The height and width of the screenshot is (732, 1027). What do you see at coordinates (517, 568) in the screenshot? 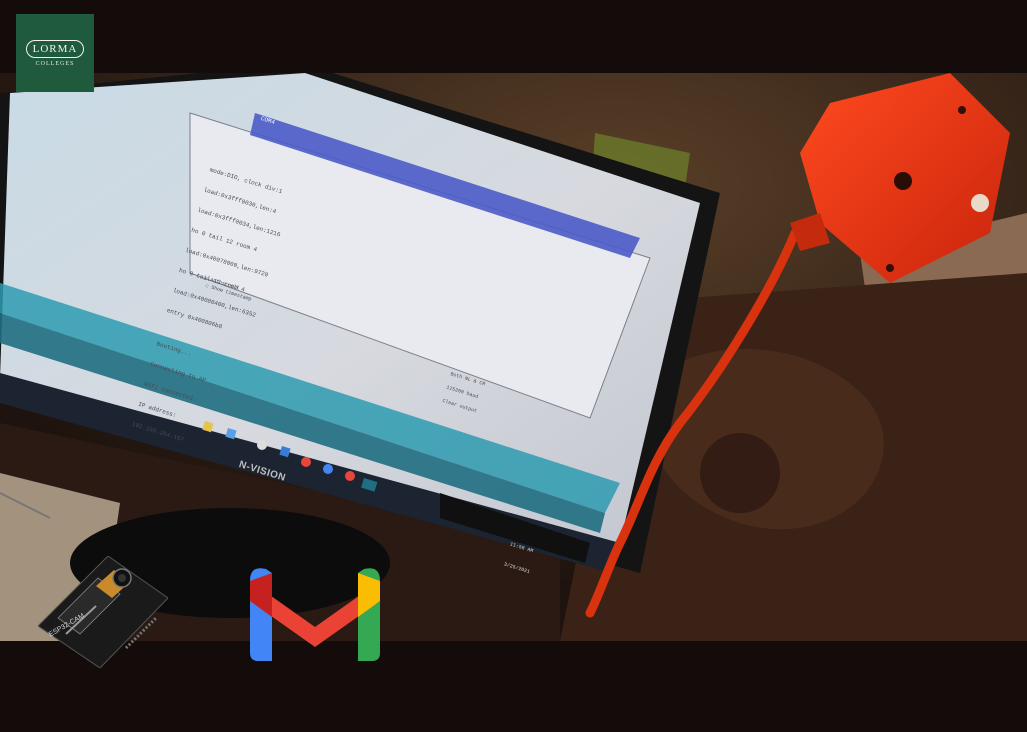
I see `taskbar-date: 3/25/2021` at bounding box center [517, 568].